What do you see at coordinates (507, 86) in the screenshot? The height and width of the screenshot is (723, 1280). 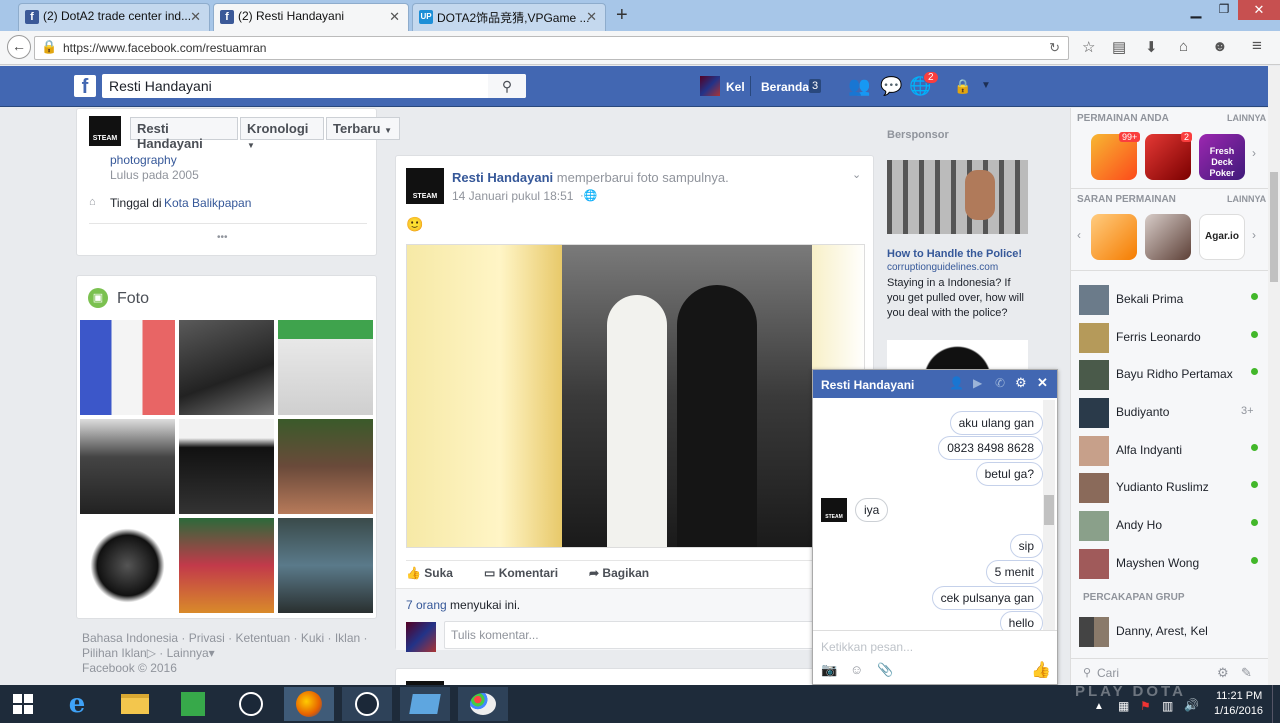 I see `search-button: ⚲` at bounding box center [507, 86].